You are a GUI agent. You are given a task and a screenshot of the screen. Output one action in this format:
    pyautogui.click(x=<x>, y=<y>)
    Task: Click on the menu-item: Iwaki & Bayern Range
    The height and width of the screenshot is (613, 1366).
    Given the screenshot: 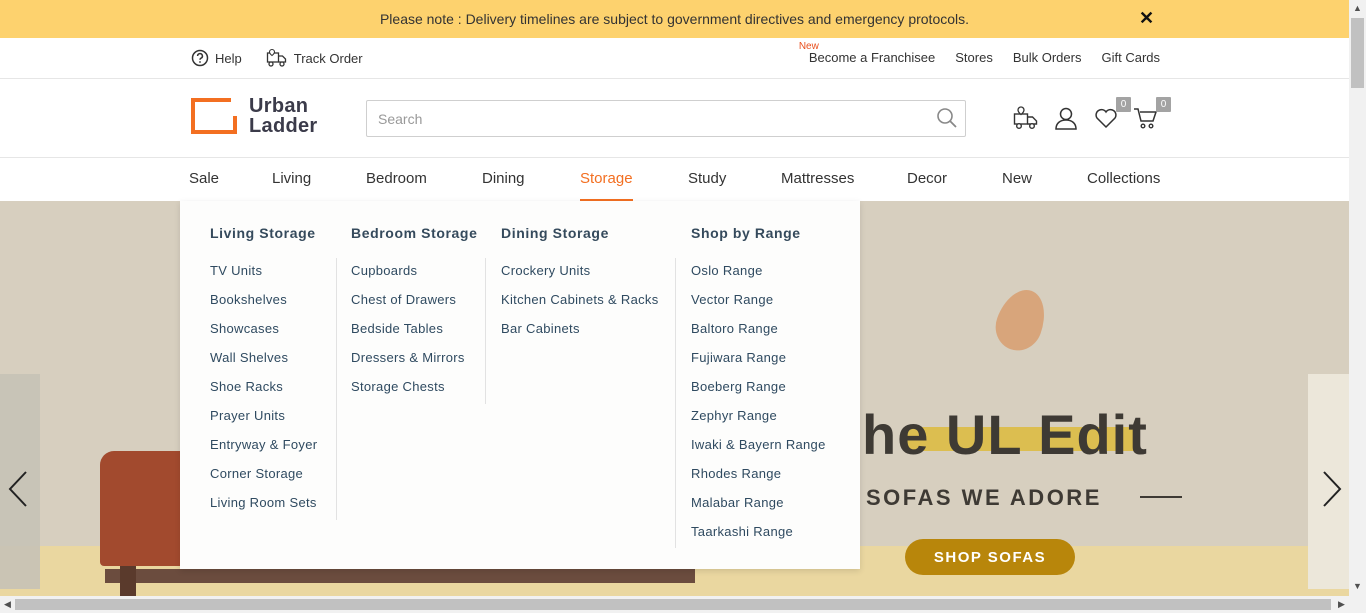 What is the action you would take?
    pyautogui.click(x=758, y=451)
    